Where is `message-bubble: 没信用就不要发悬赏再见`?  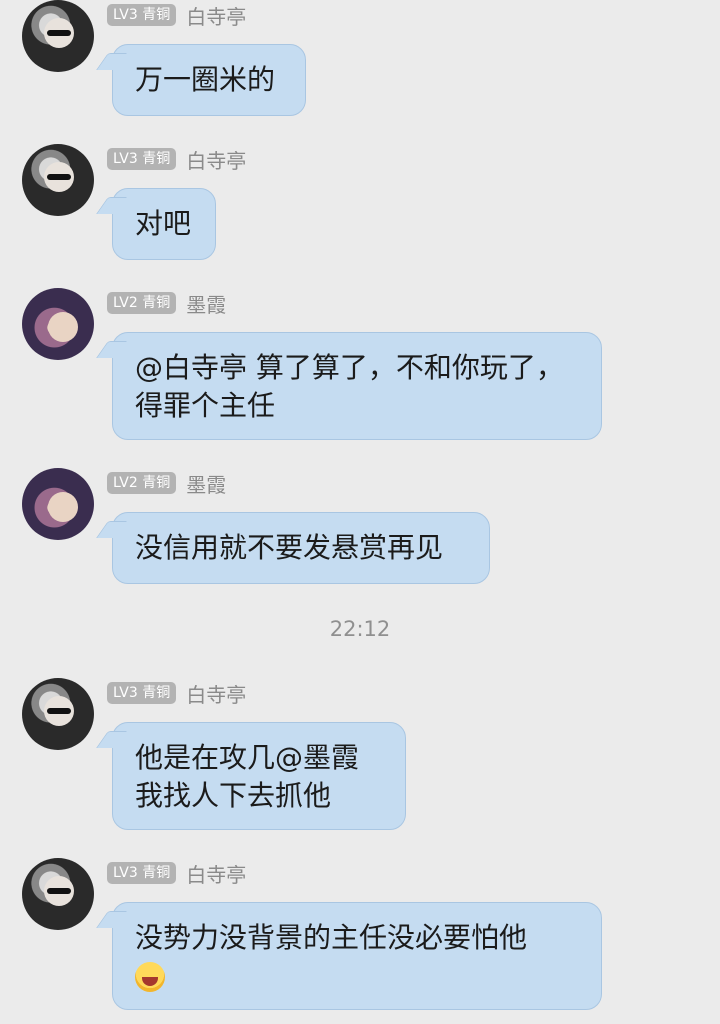 message-bubble: 没信用就不要发悬赏再见 is located at coordinates (301, 548).